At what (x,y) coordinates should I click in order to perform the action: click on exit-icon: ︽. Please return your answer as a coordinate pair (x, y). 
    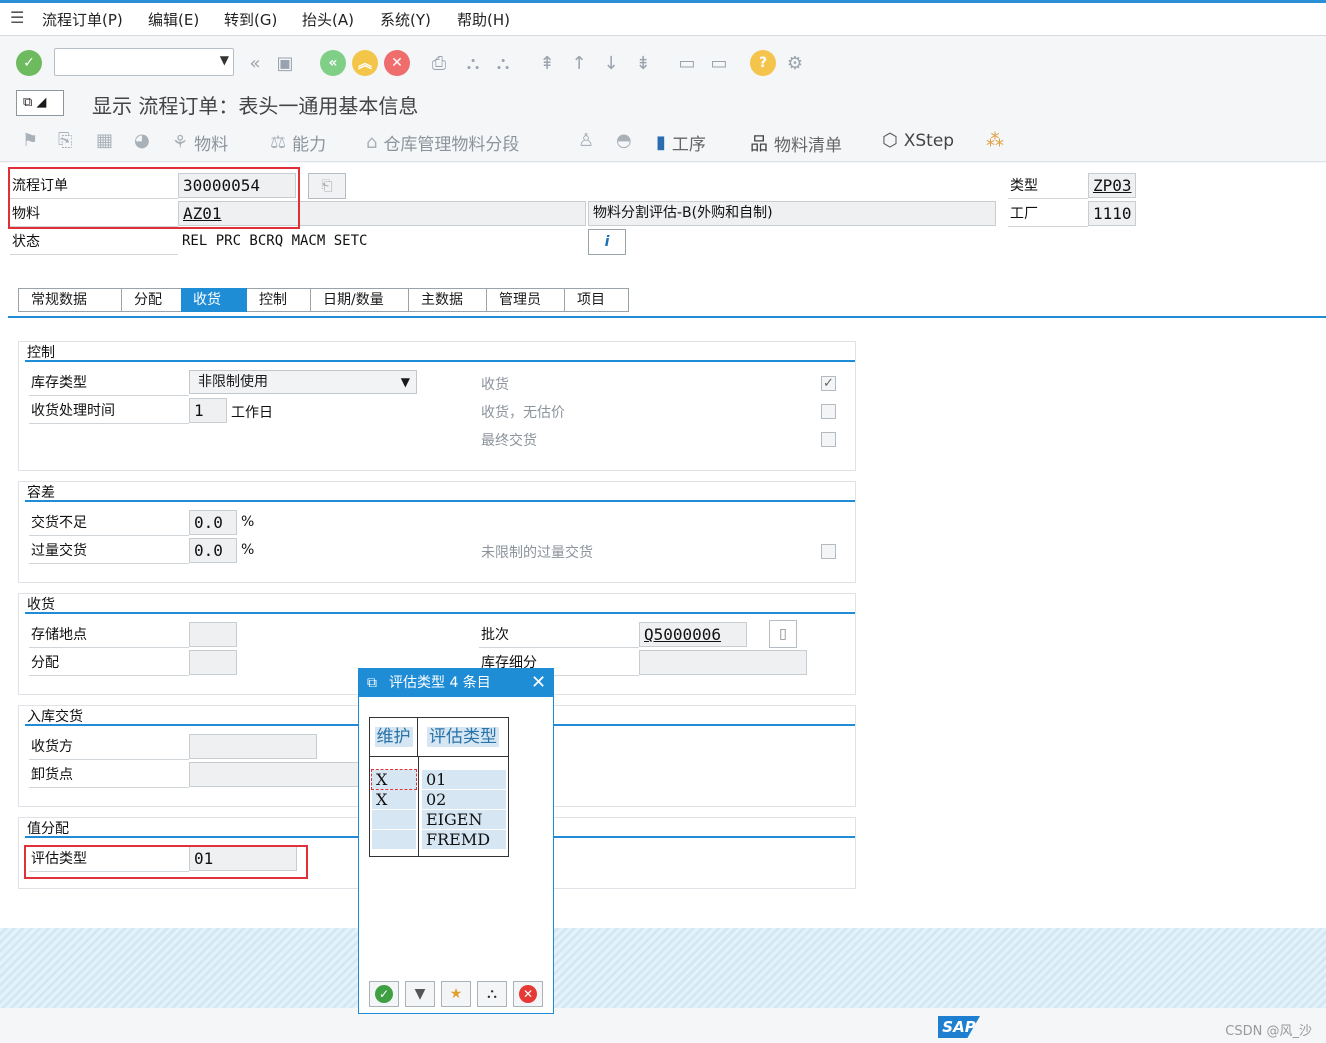
    Looking at the image, I should click on (365, 63).